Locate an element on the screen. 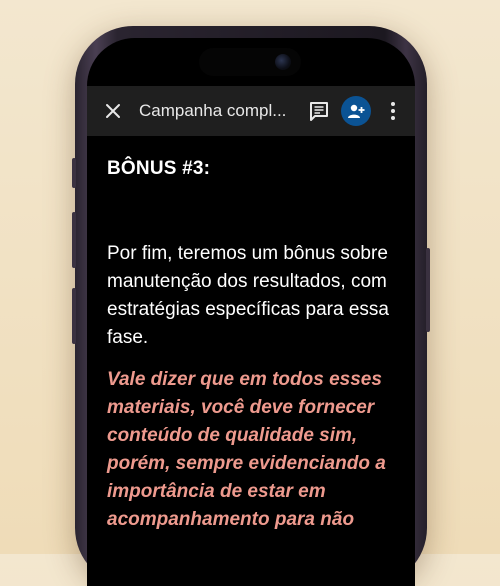 The image size is (500, 586). phone-power-button is located at coordinates (428, 290).